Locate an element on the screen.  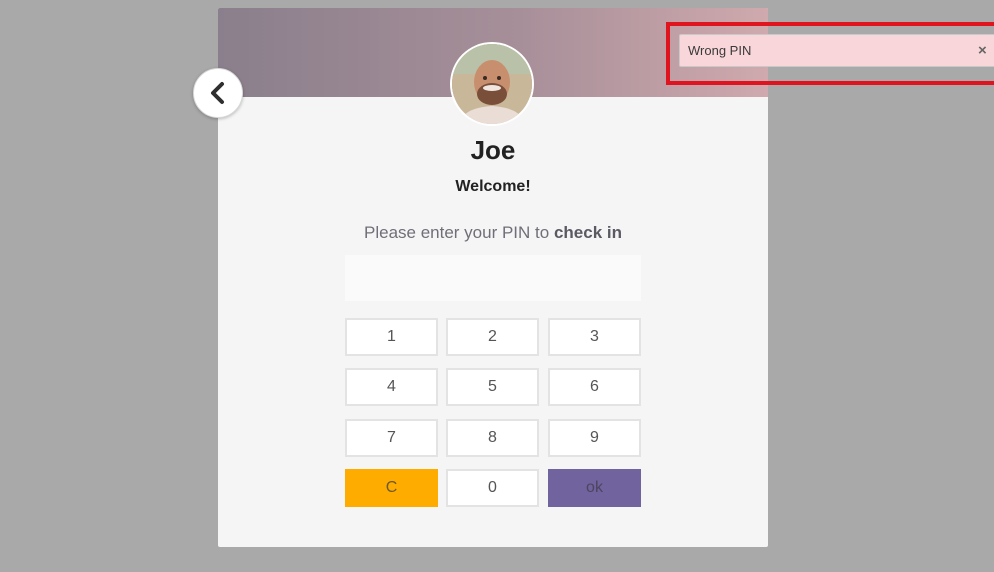
pin-input is located at coordinates (493, 278).